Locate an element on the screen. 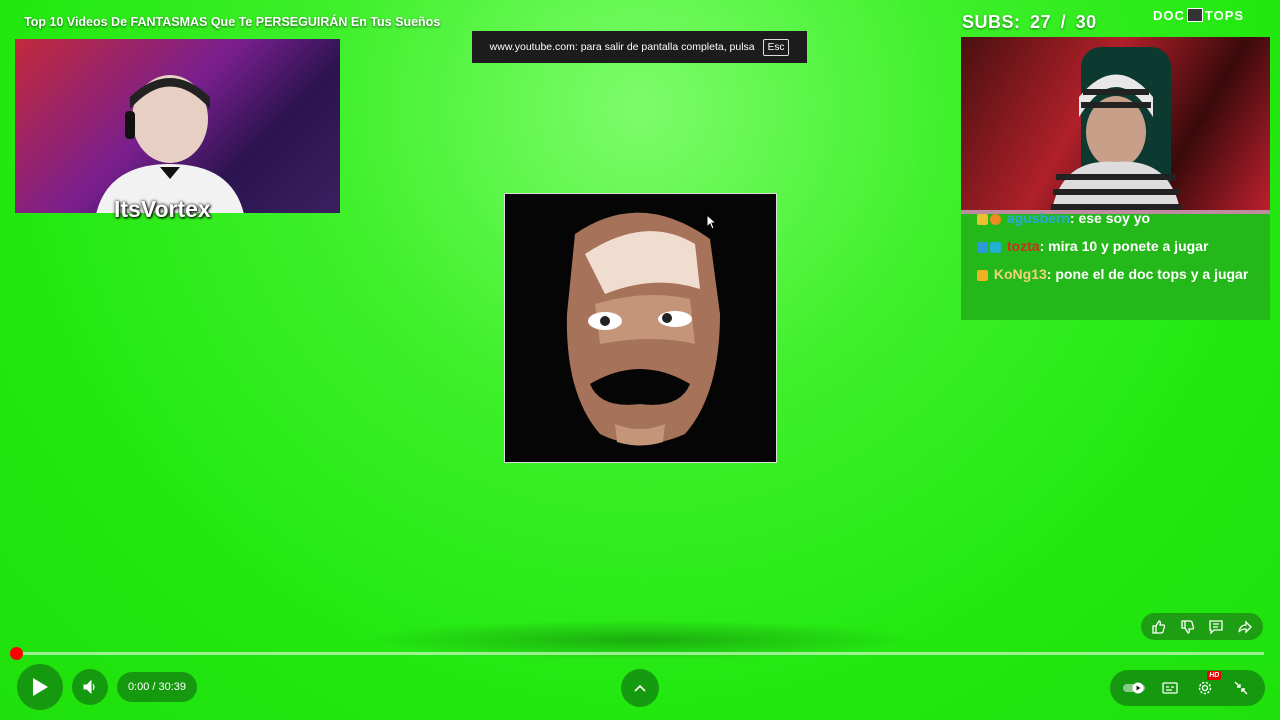 The width and height of the screenshot is (1280, 720). exit-fullscreen-icon is located at coordinates (1241, 688).